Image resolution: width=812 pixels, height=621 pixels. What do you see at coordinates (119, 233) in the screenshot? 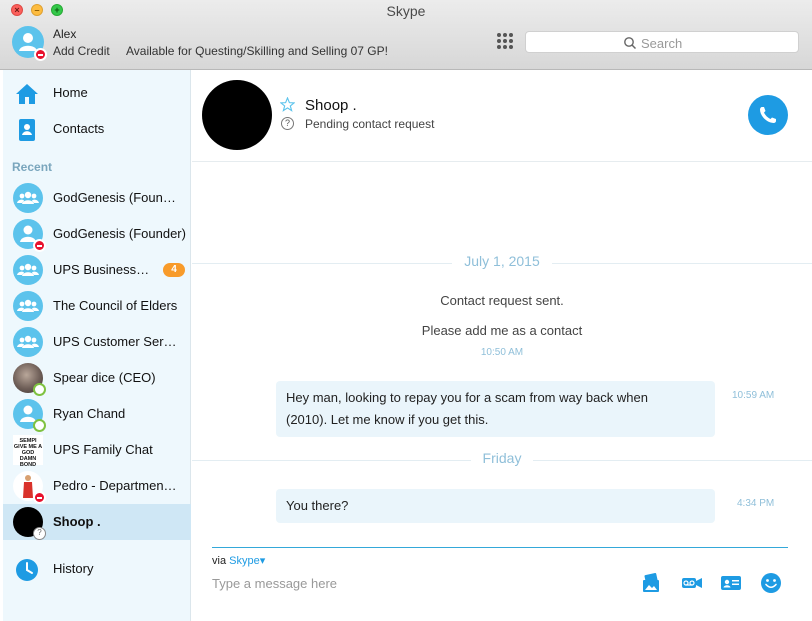
I see `contact-name: GodGenesis (Founder)` at bounding box center [119, 233].